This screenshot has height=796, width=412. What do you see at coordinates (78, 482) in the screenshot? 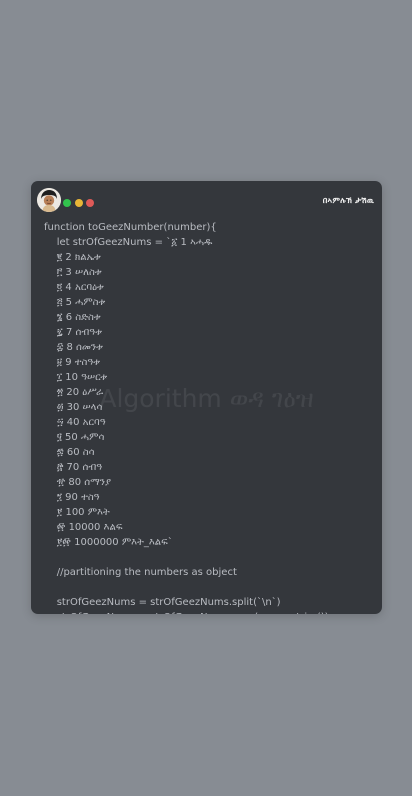
I see `code-line: ፹ 80 ሰማንያ` at bounding box center [78, 482].